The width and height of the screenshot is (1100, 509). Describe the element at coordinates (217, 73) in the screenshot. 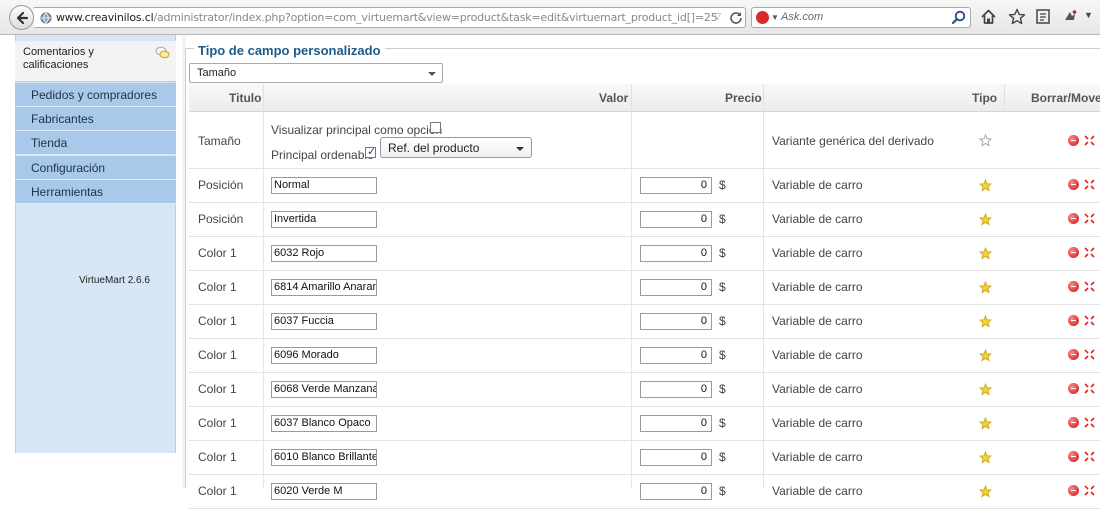

I see `custom-field-type-value: Tamaño` at that location.